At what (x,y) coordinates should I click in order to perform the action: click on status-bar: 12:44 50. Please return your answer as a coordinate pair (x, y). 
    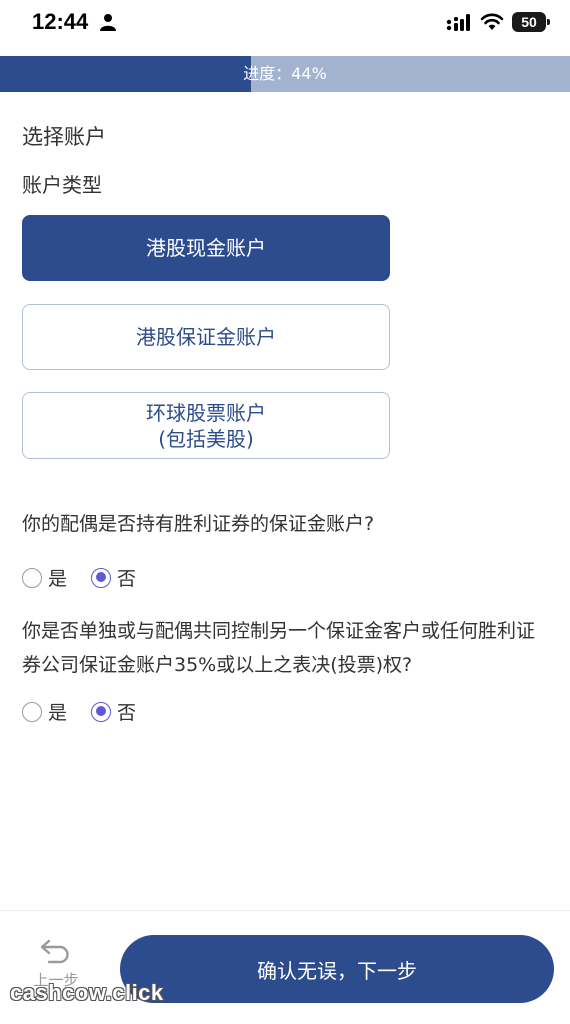
    Looking at the image, I should click on (285, 28).